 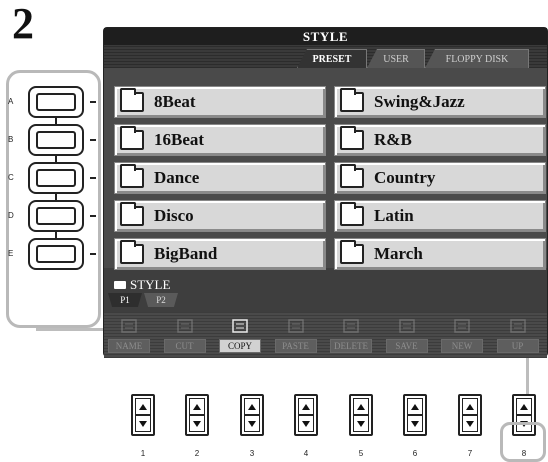 What do you see at coordinates (125, 300) in the screenshot?
I see `page-tab-p1: P1` at bounding box center [125, 300].